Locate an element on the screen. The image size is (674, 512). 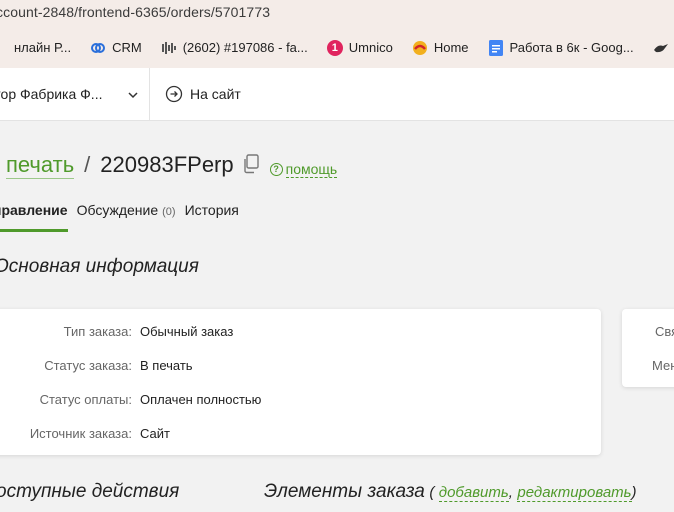
order-elements-title: Элементы заказа is located at coordinates (344, 491).